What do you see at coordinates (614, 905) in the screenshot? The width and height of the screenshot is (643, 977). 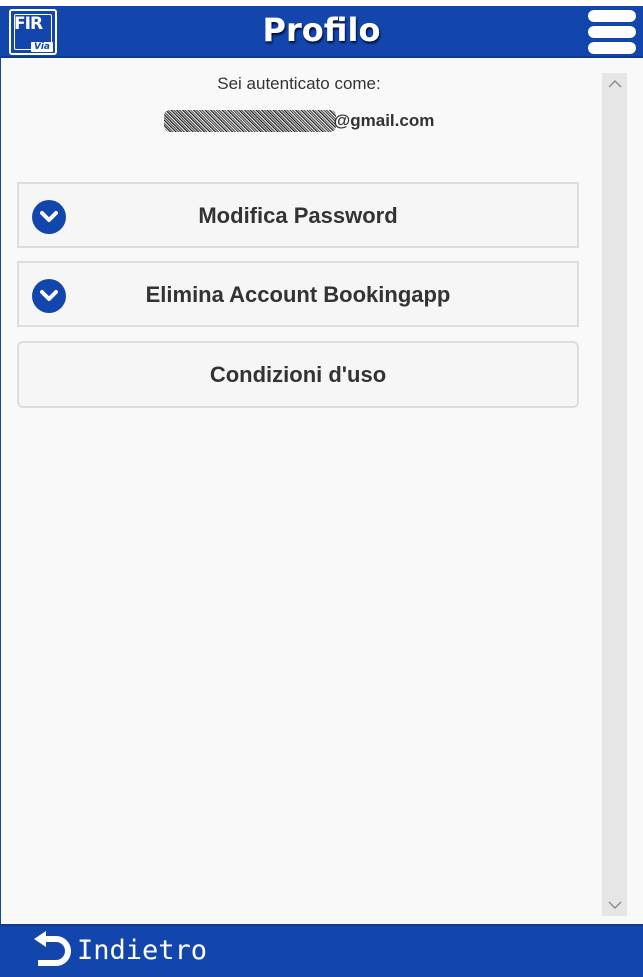 I see `scroll-down-arrow-icon` at bounding box center [614, 905].